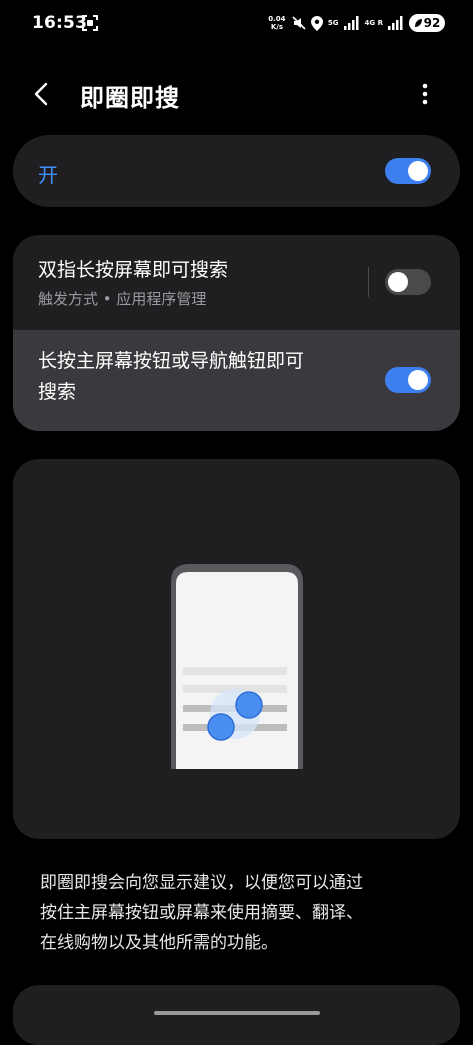 The width and height of the screenshot is (473, 1045). What do you see at coordinates (277, 19) in the screenshot?
I see `net-speed-value: 0.04` at bounding box center [277, 19].